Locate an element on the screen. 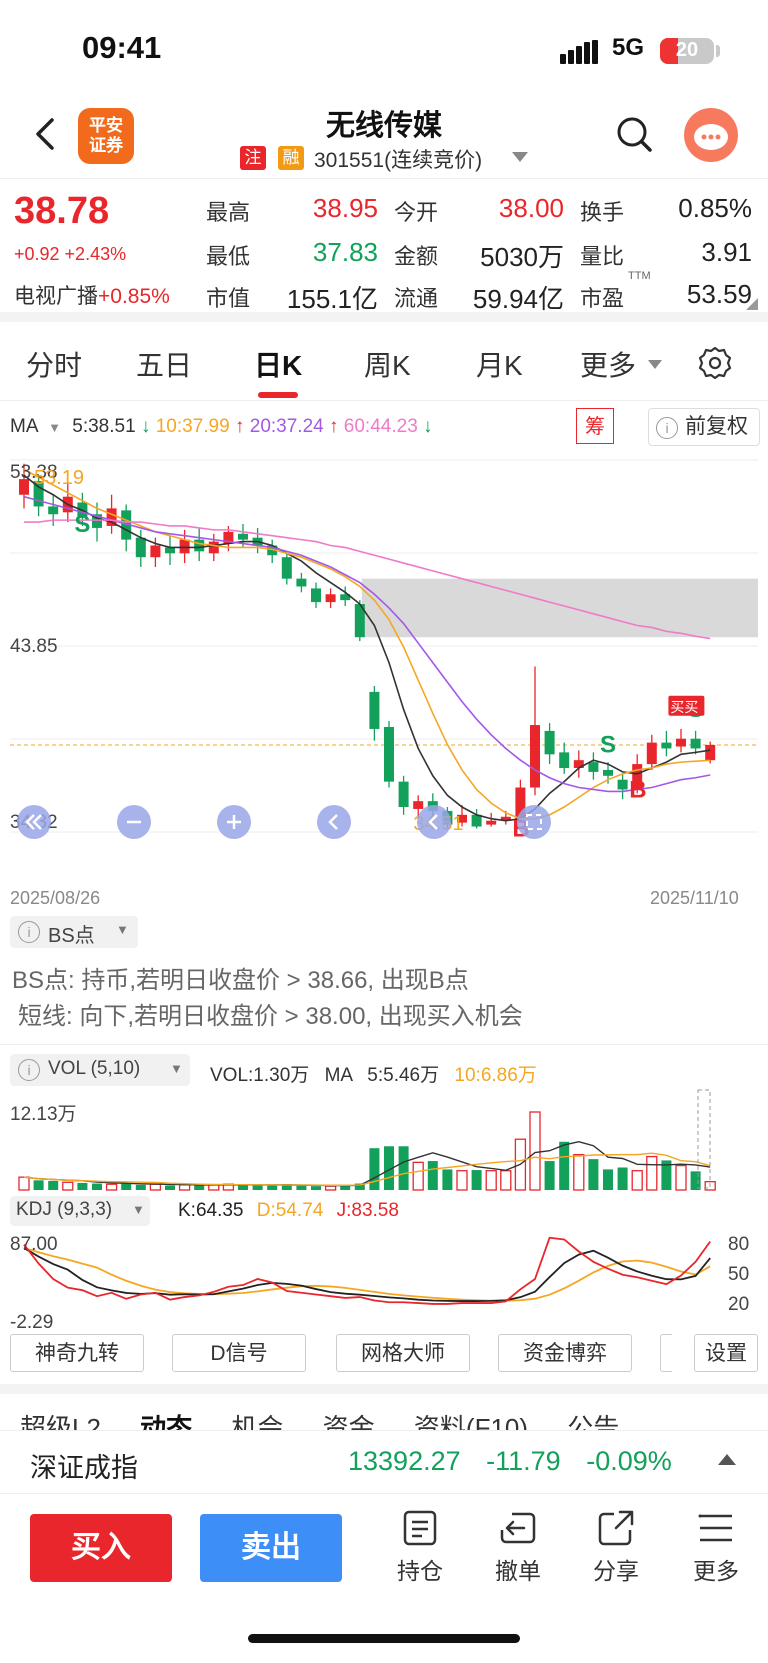 This screenshot has width=768, height=1663. tab-capital: 资金 is located at coordinates (349, 1421).